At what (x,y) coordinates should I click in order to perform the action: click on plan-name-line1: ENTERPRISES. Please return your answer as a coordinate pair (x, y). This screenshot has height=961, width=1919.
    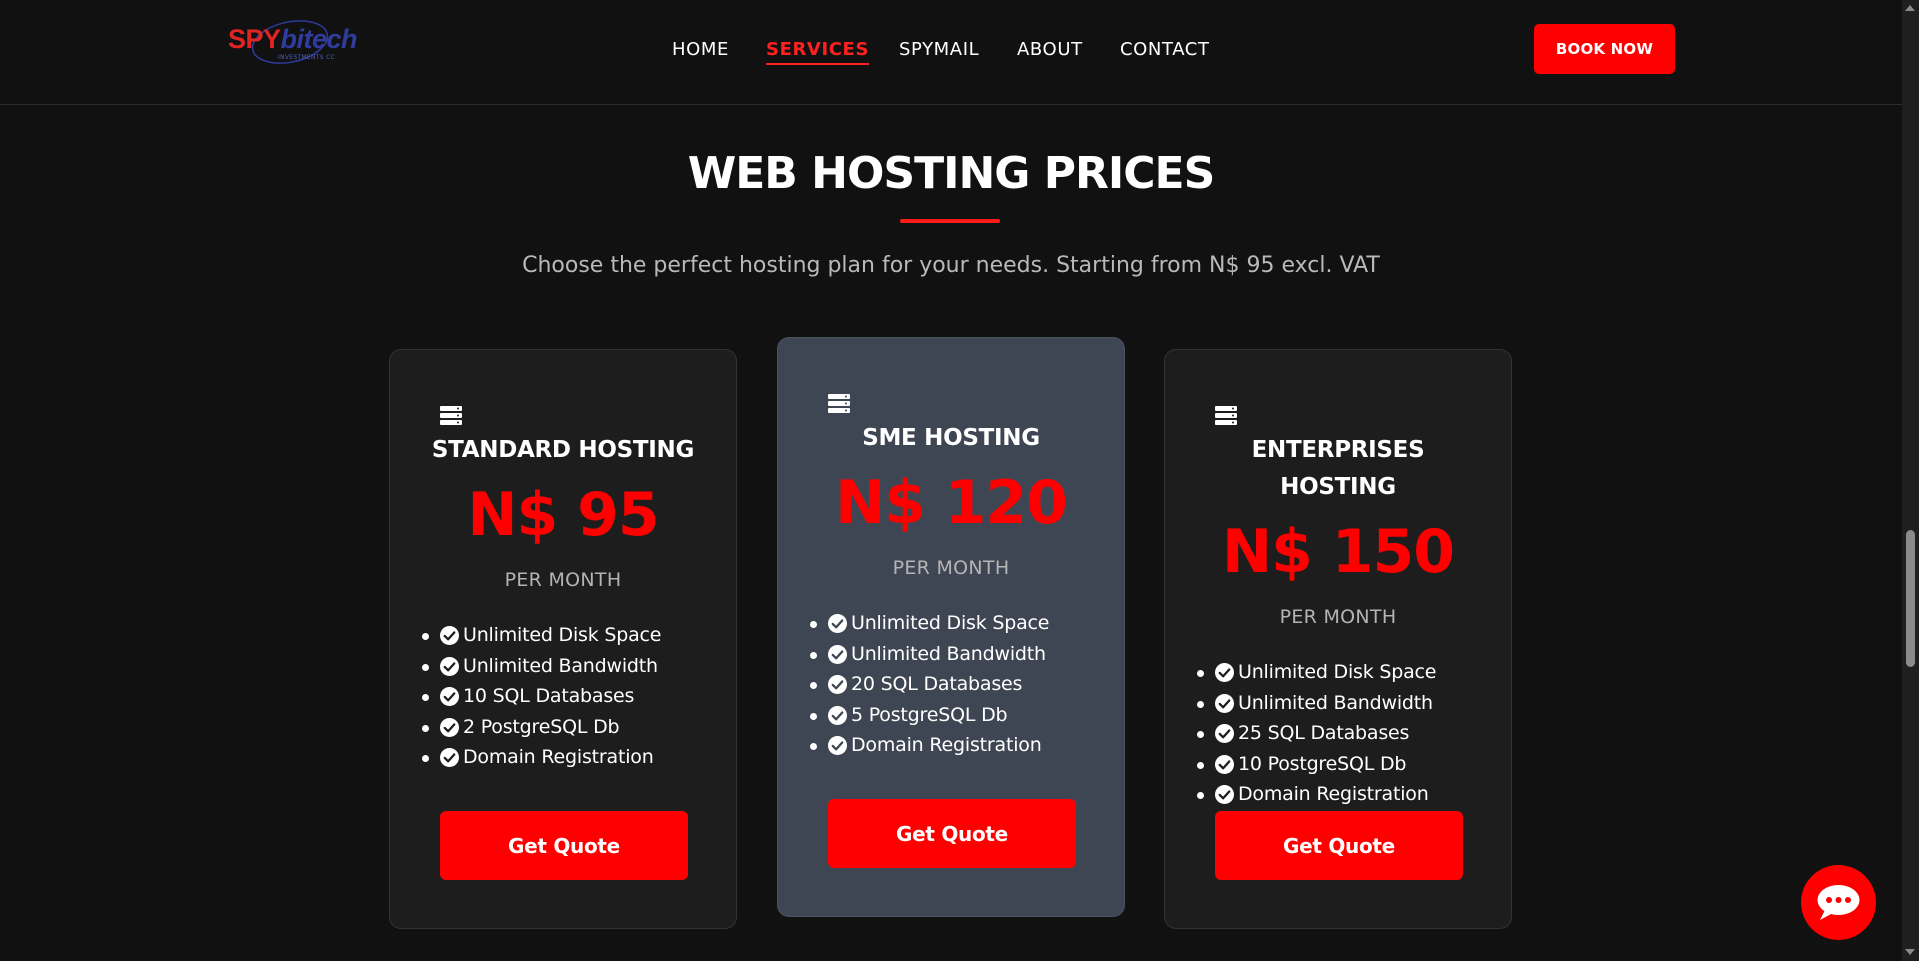
    Looking at the image, I should click on (1338, 450).